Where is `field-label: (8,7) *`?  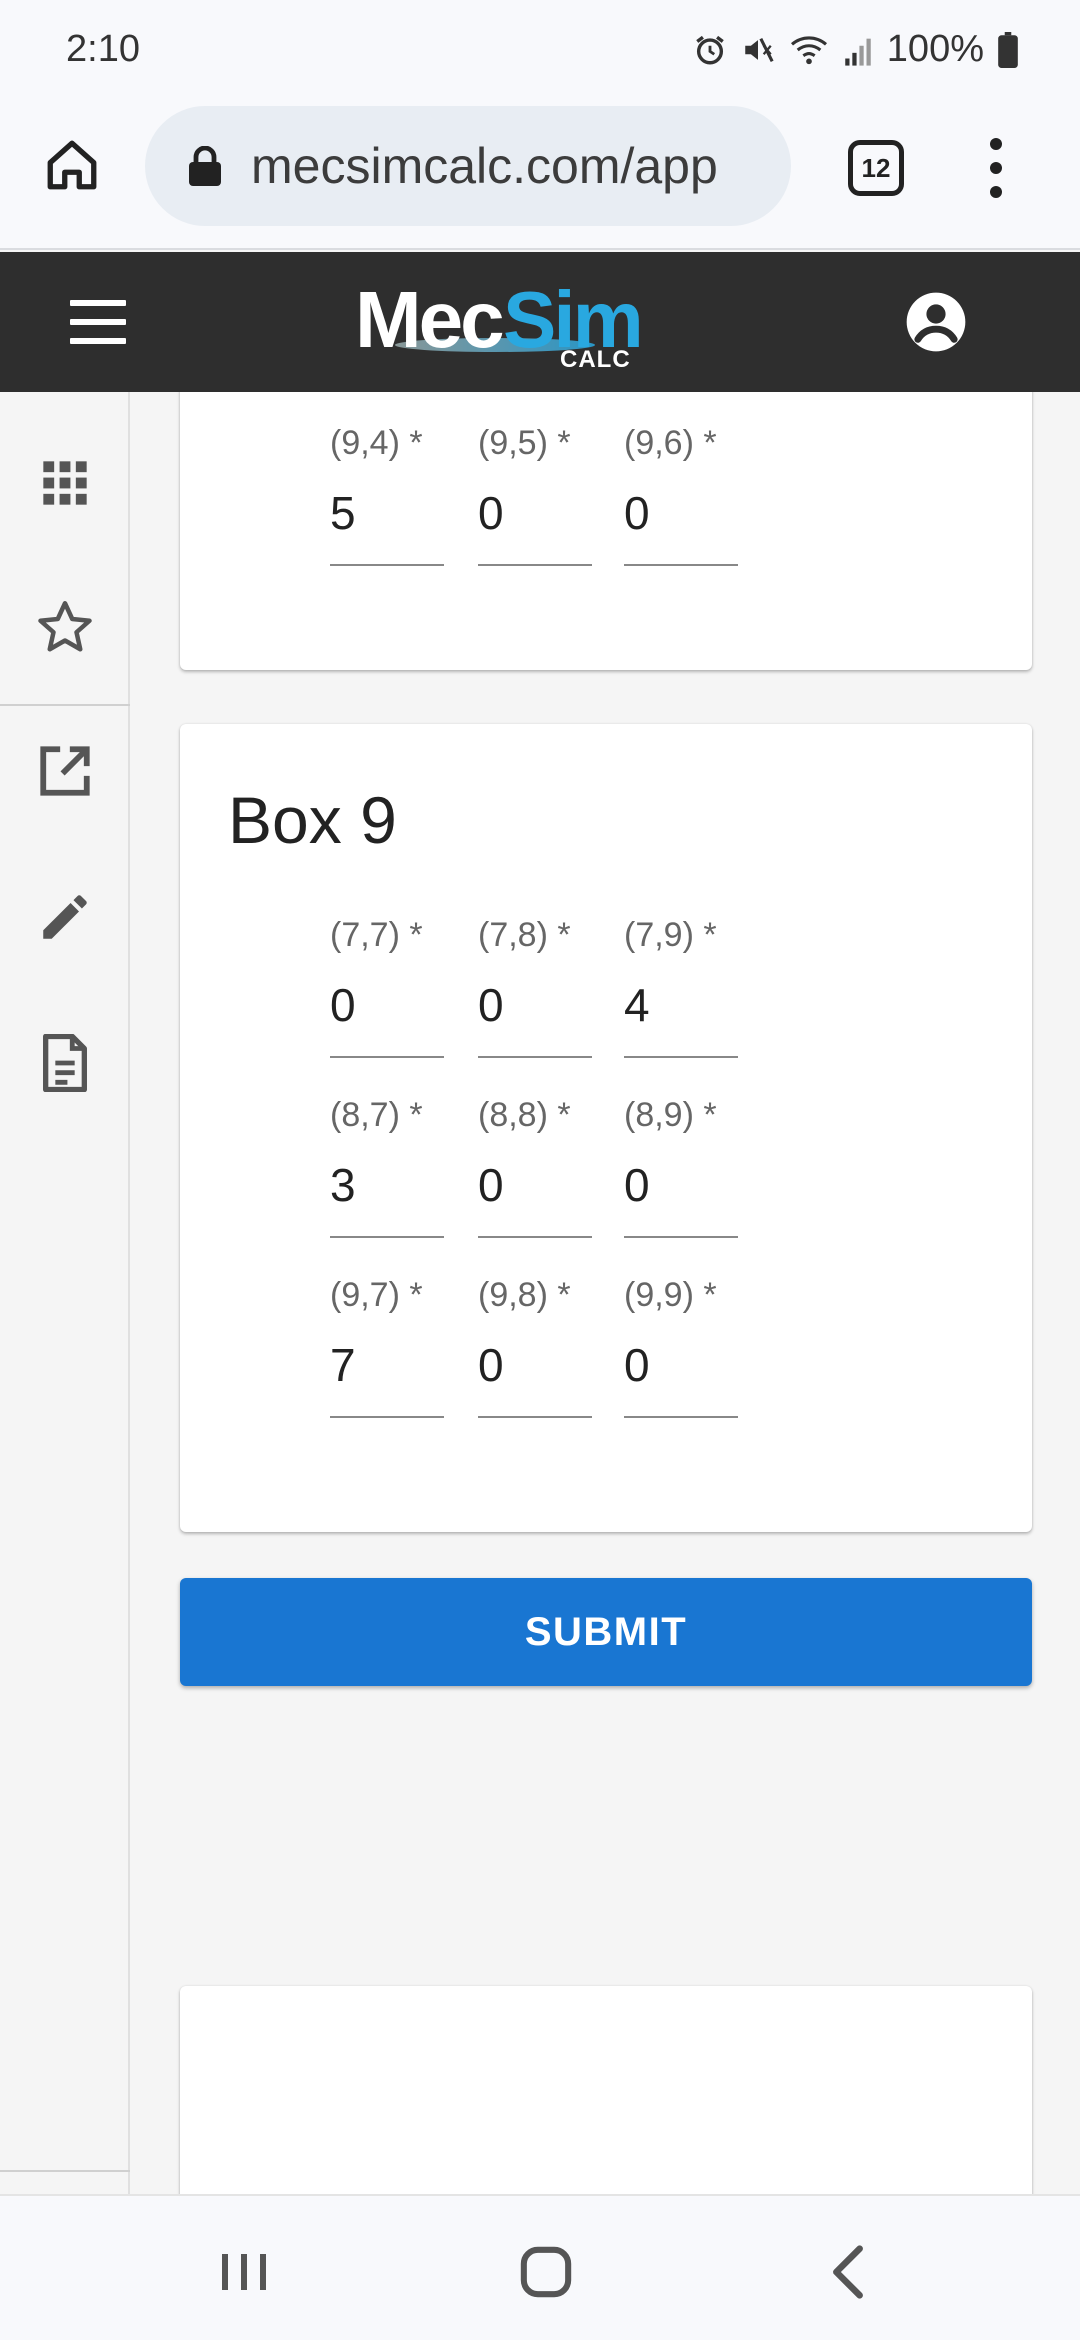
field-label: (8,7) * is located at coordinates (376, 1115).